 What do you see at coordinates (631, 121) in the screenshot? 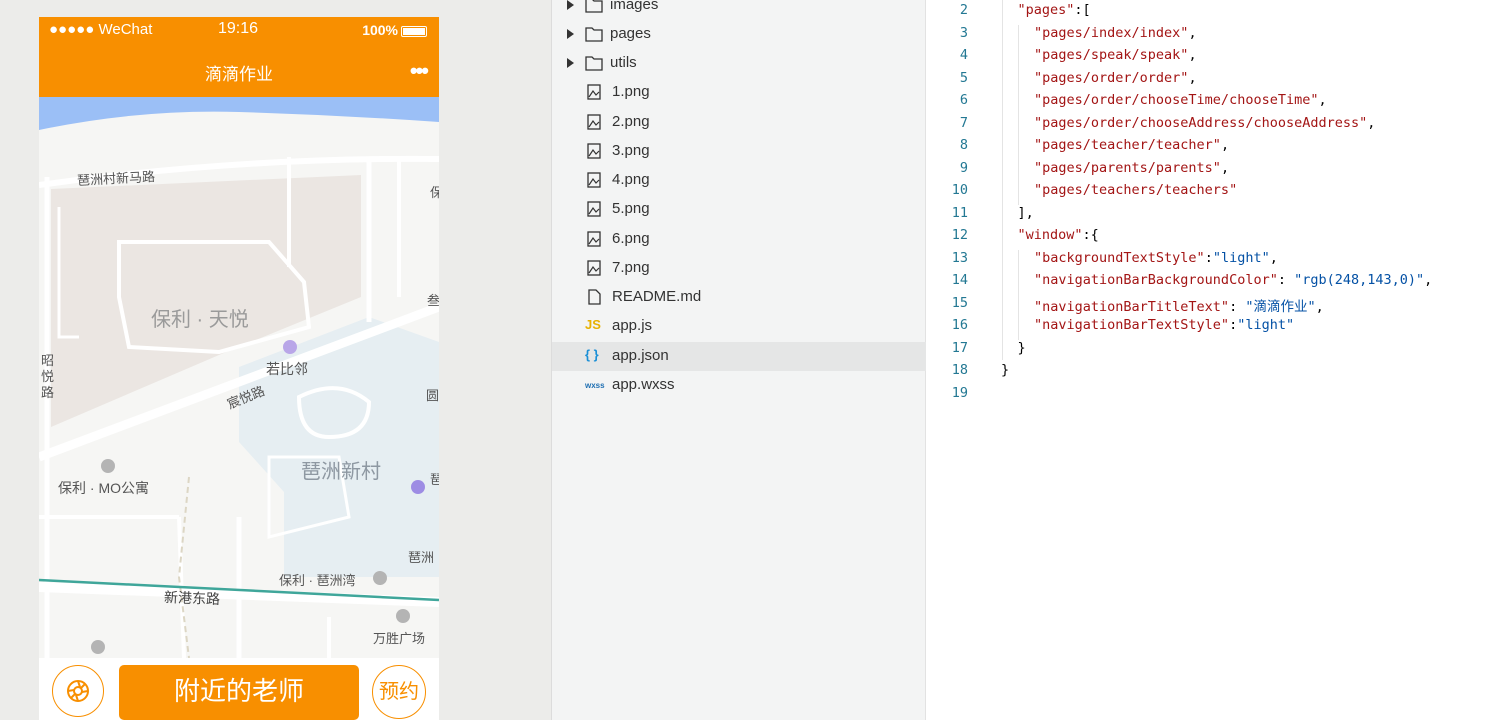
I see `file-tree-label: 2.png` at bounding box center [631, 121].